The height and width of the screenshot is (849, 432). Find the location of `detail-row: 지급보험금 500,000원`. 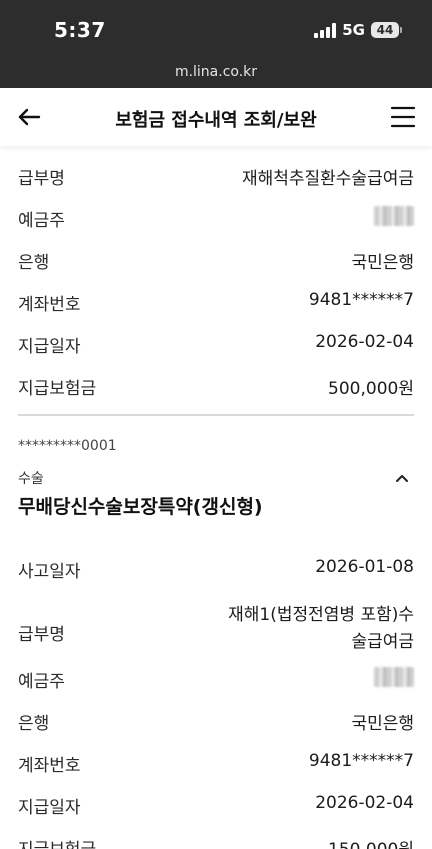

detail-row: 지급보험금 500,000원 is located at coordinates (216, 387).